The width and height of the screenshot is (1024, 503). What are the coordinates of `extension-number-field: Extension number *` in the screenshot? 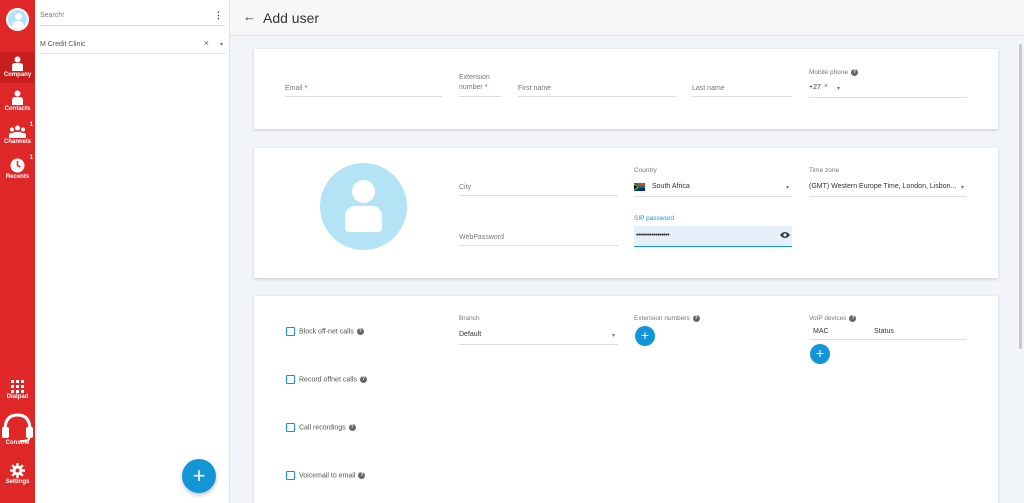 It's located at (480, 83).